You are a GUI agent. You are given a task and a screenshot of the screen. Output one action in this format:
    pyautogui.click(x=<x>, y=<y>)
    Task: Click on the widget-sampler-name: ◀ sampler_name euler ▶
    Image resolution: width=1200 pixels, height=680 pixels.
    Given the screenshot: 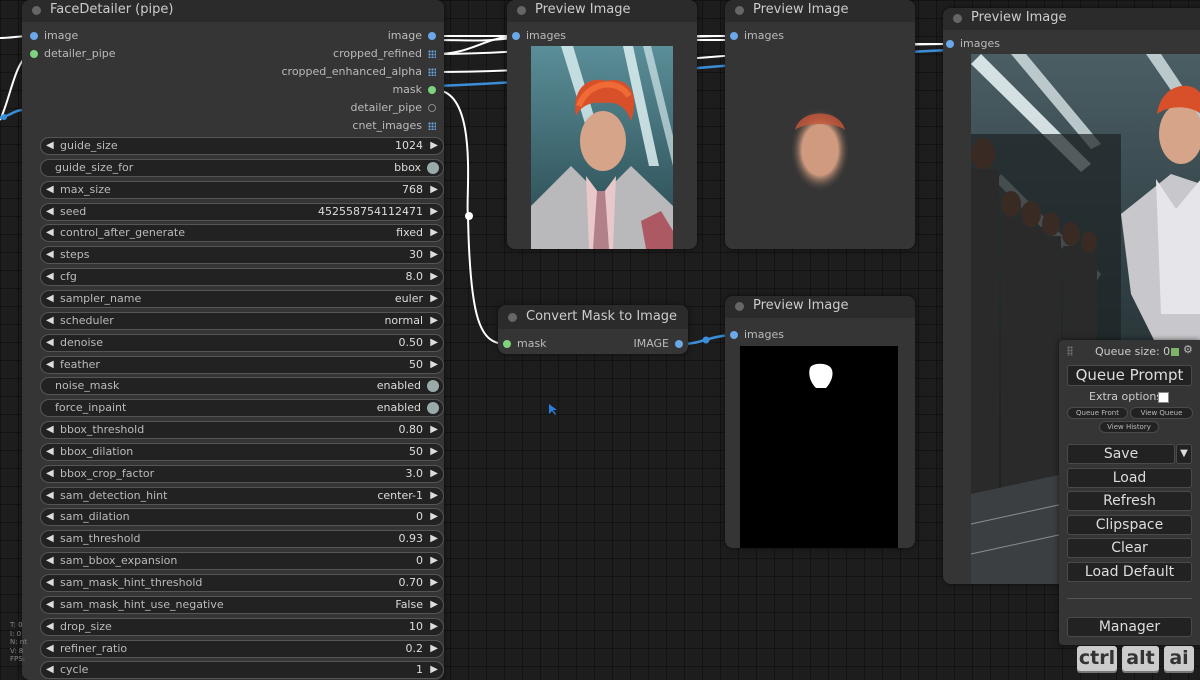 What is the action you would take?
    pyautogui.click(x=242, y=298)
    